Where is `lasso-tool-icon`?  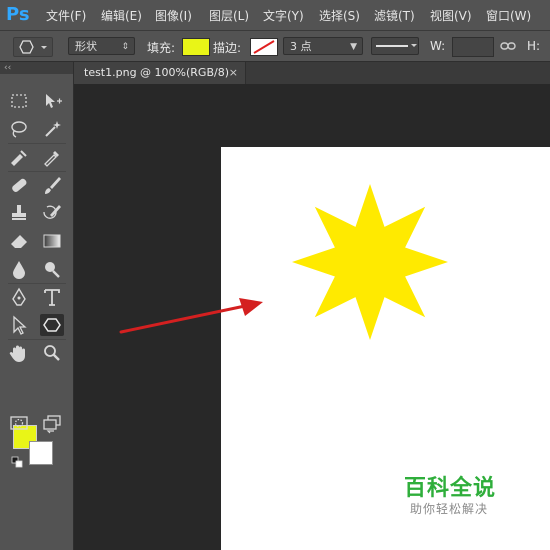 lasso-tool-icon is located at coordinates (19, 129).